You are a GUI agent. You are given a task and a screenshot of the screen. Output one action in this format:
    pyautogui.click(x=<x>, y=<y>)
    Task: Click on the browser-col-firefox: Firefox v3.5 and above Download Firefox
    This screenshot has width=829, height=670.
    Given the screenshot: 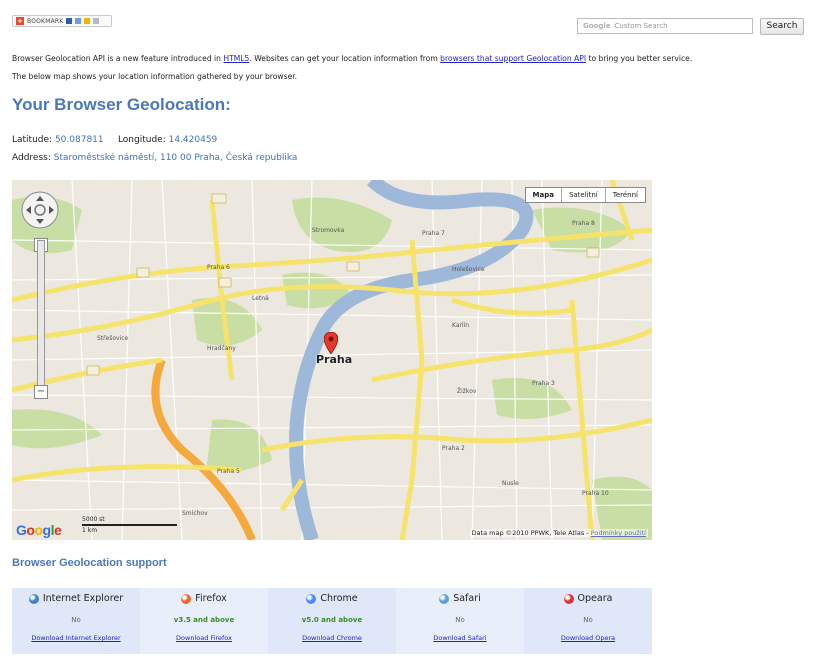 What is the action you would take?
    pyautogui.click(x=204, y=621)
    